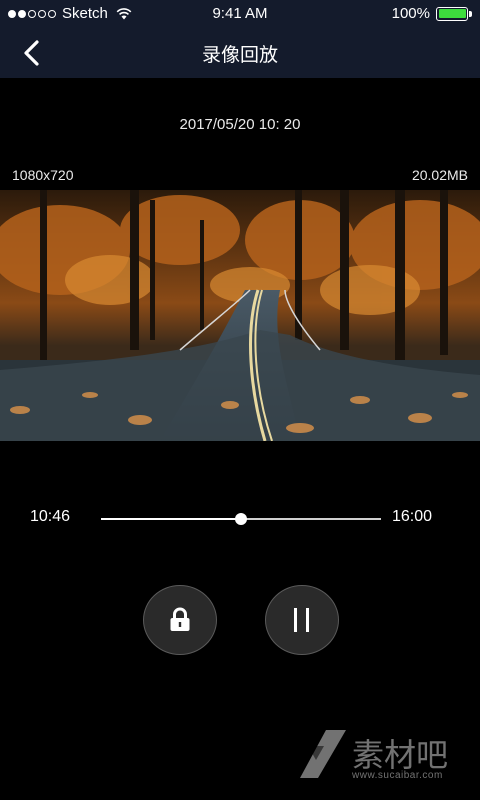  Describe the element at coordinates (240, 124) in the screenshot. I see `recording-datetime: 2017/05/20 10: 20` at that location.